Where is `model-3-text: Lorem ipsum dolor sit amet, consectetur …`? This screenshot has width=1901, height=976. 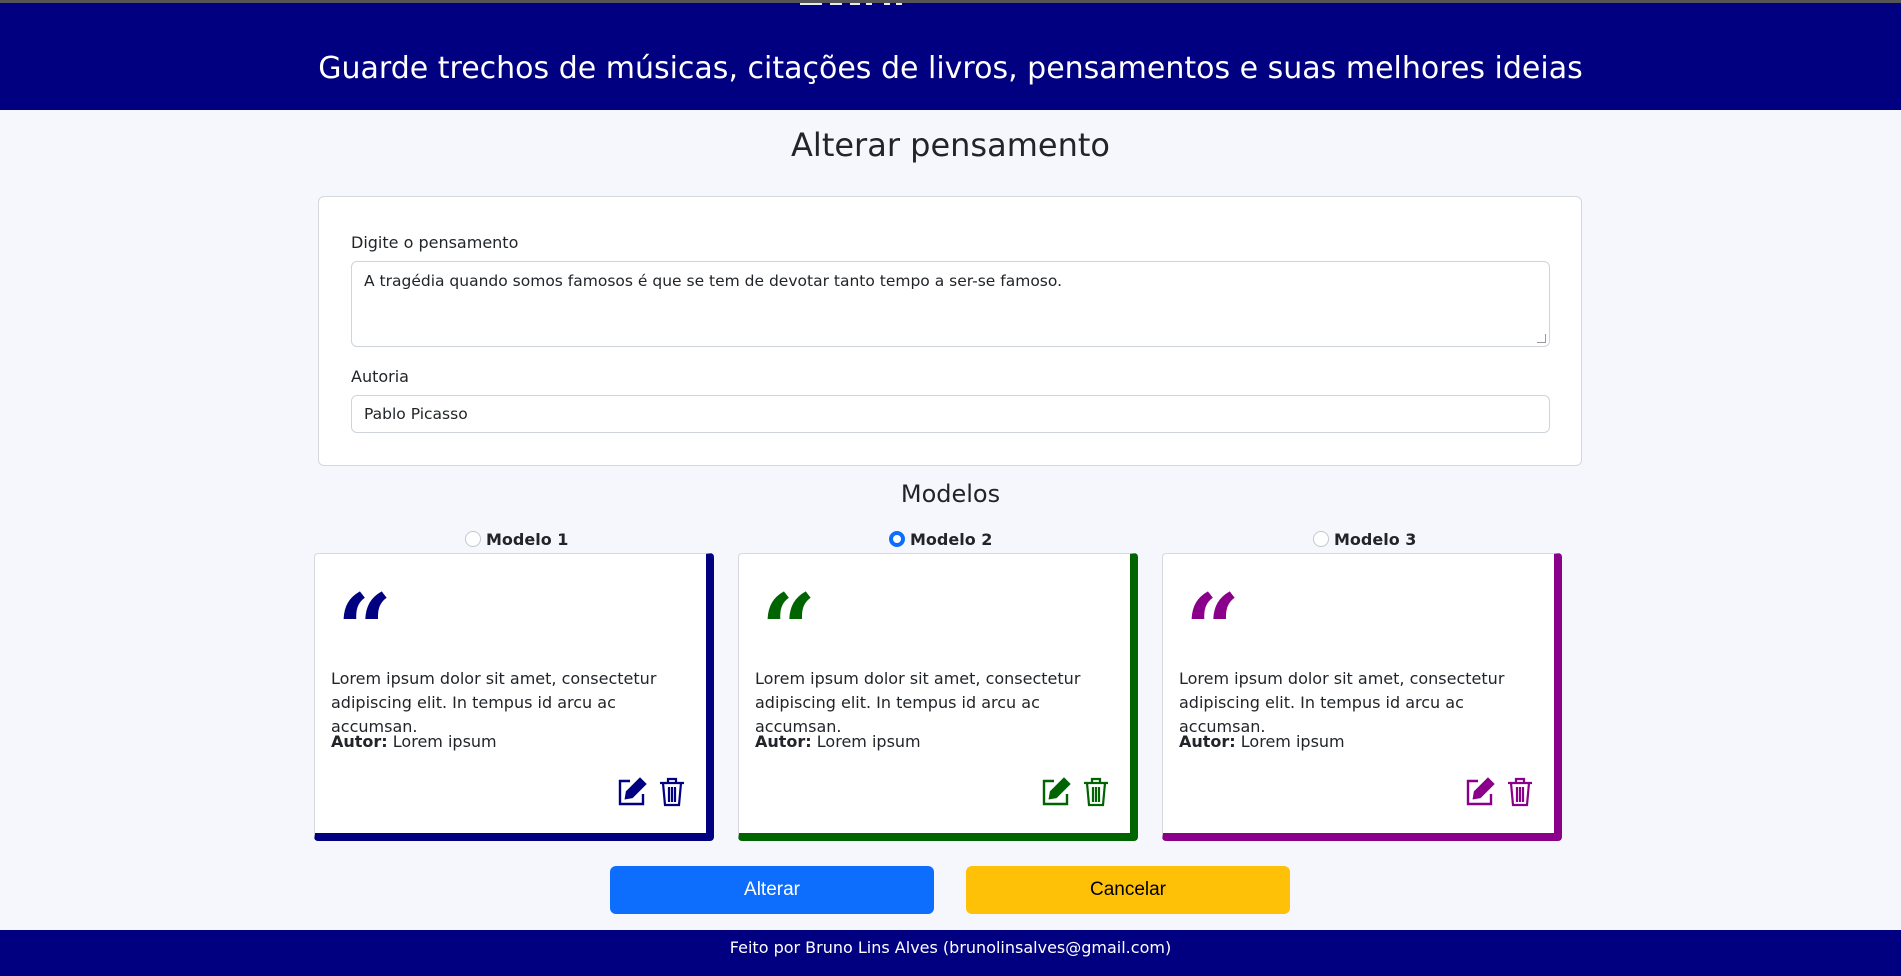 model-3-text: Lorem ipsum dolor sit amet, consectetur … is located at coordinates (1342, 702).